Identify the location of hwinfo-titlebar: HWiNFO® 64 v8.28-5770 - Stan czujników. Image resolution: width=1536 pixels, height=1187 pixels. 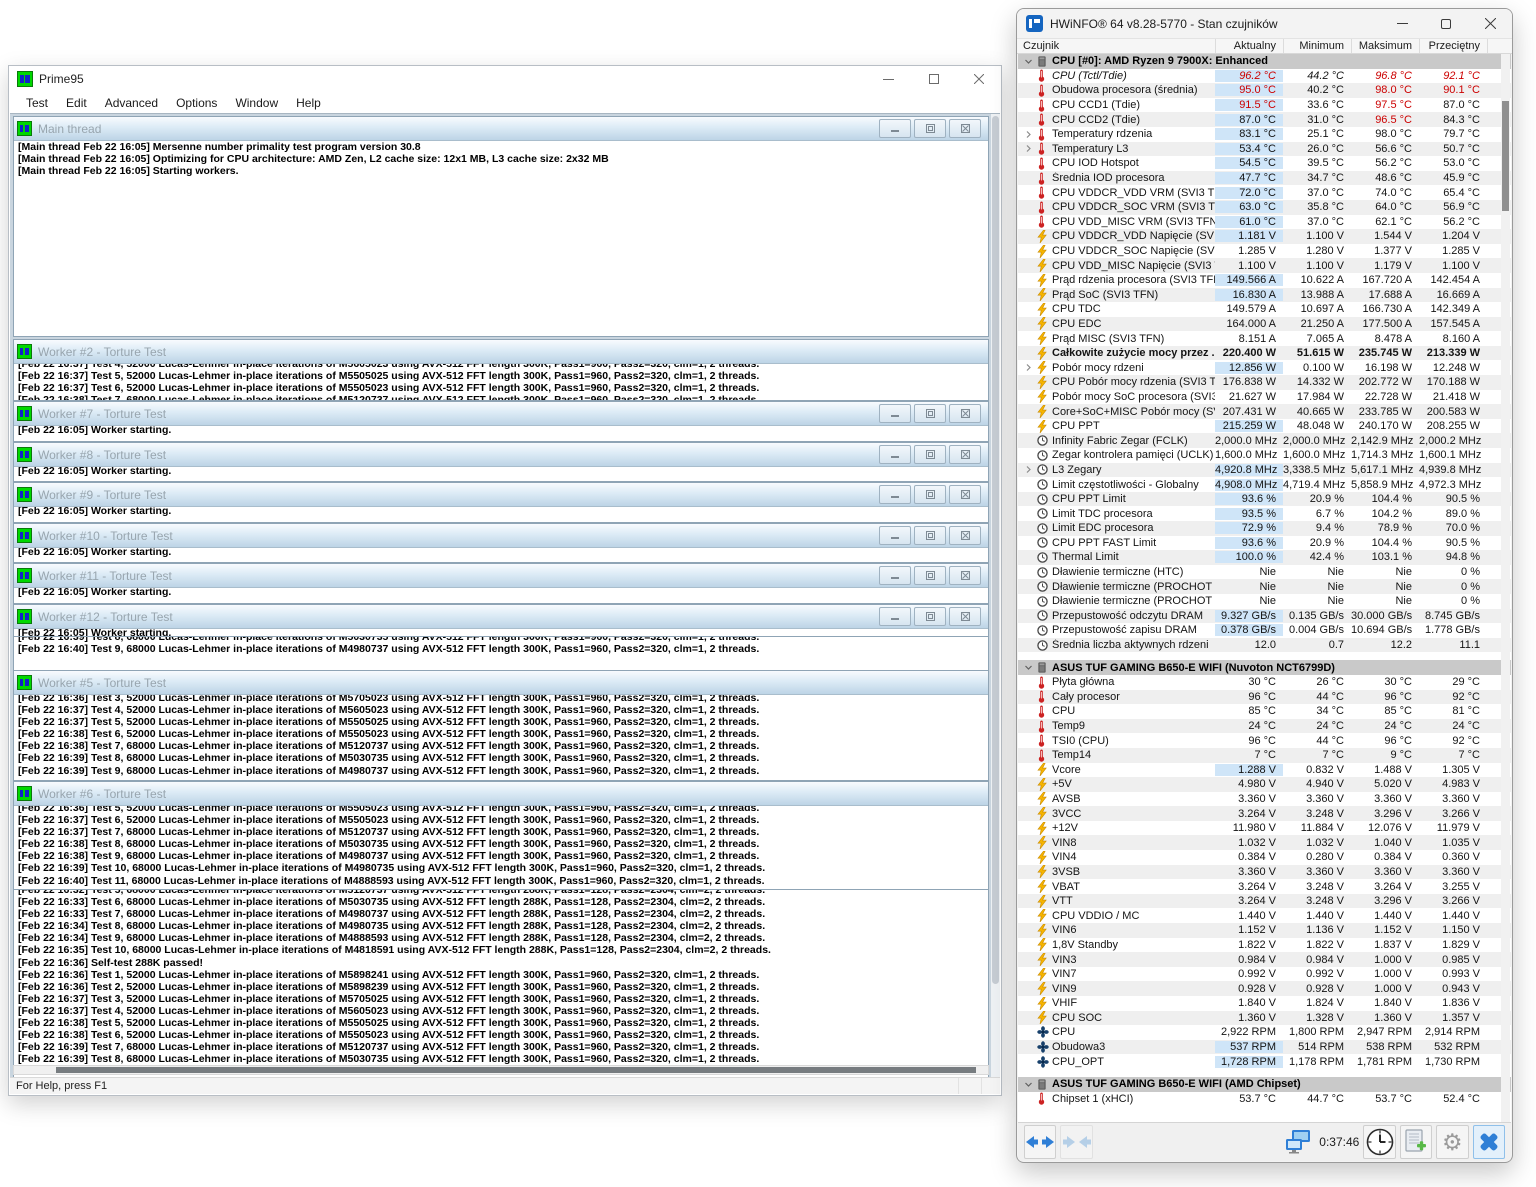
(1264, 23).